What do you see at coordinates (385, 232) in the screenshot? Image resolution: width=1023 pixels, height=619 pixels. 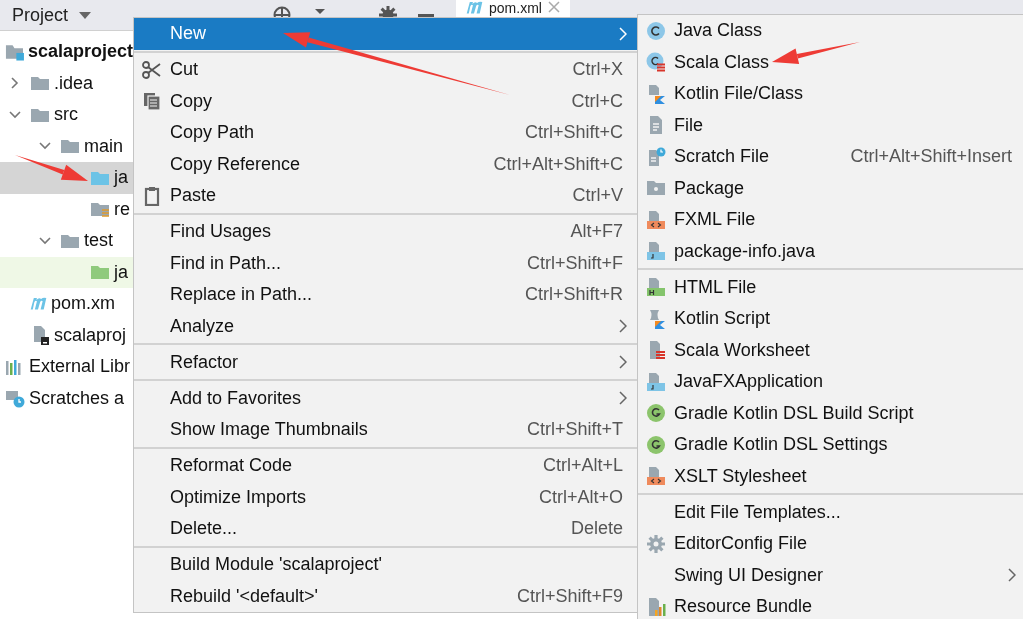 I see `menu-item: Find Usages Alt+F7` at bounding box center [385, 232].